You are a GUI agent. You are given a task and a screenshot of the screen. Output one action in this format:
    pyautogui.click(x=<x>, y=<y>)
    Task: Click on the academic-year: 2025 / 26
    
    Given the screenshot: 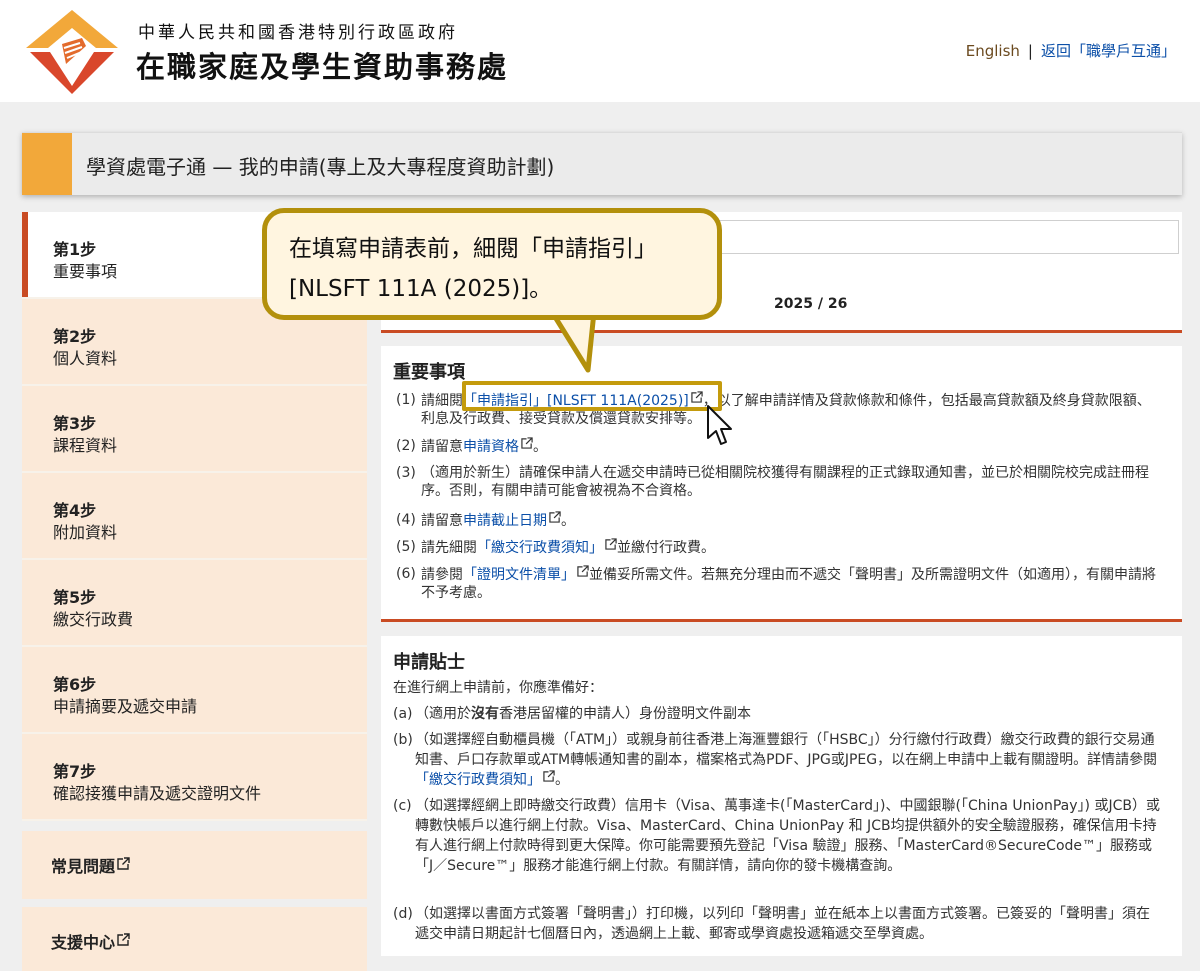 What is the action you would take?
    pyautogui.click(x=811, y=304)
    